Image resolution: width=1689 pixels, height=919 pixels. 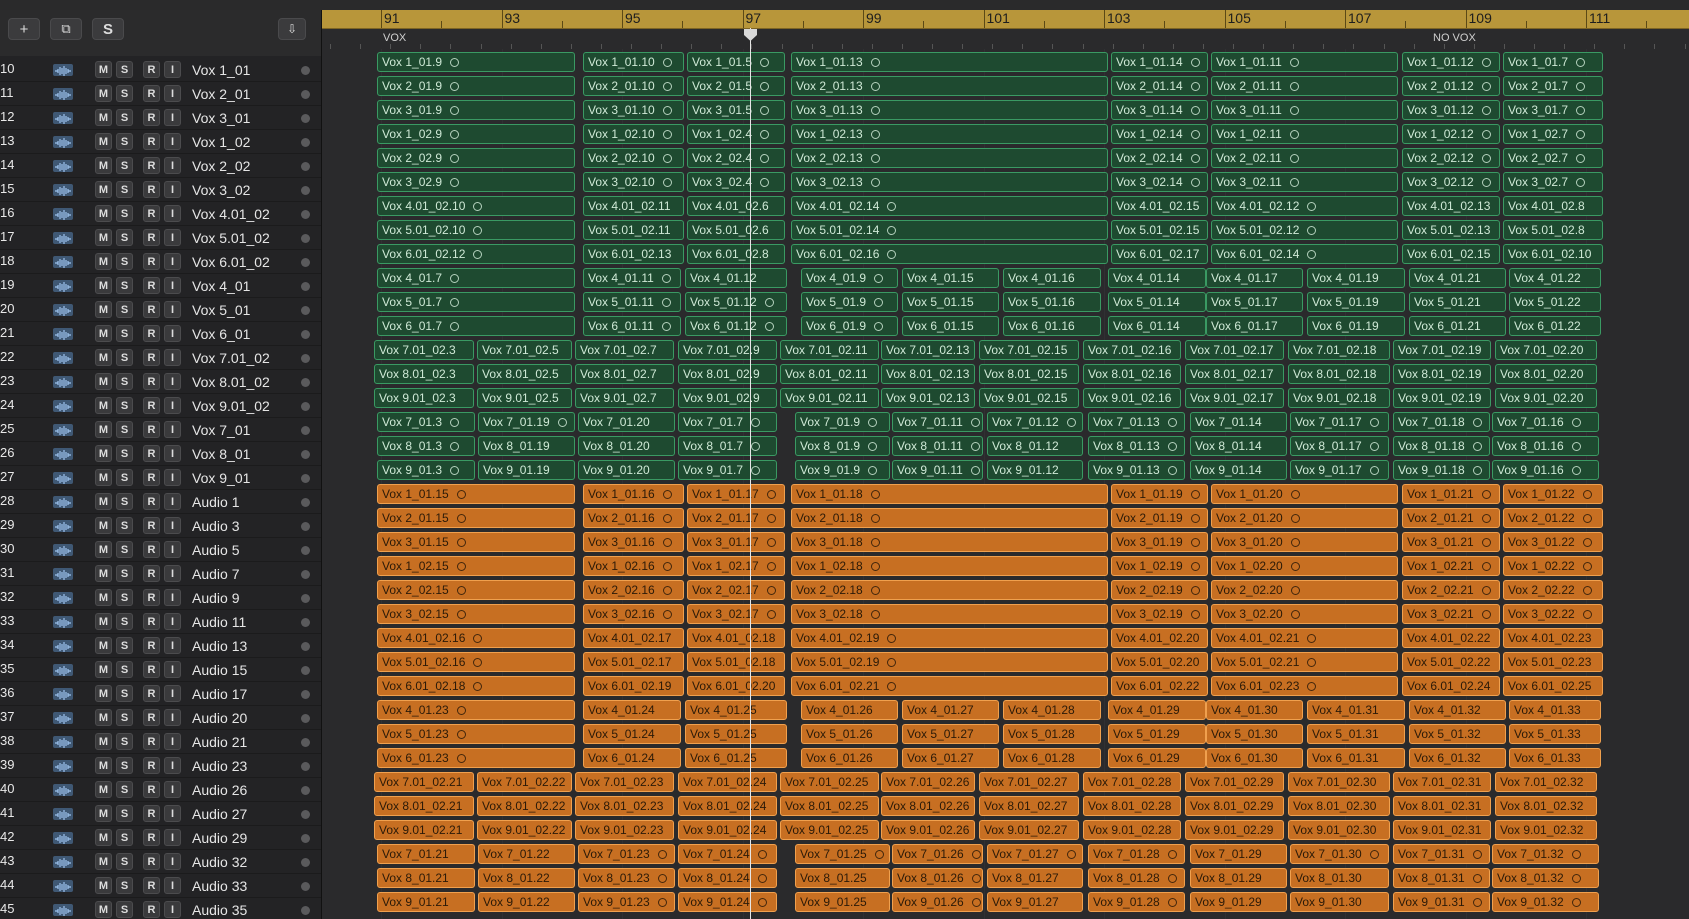 I want to click on track-name: Audio 32, so click(x=219, y=862).